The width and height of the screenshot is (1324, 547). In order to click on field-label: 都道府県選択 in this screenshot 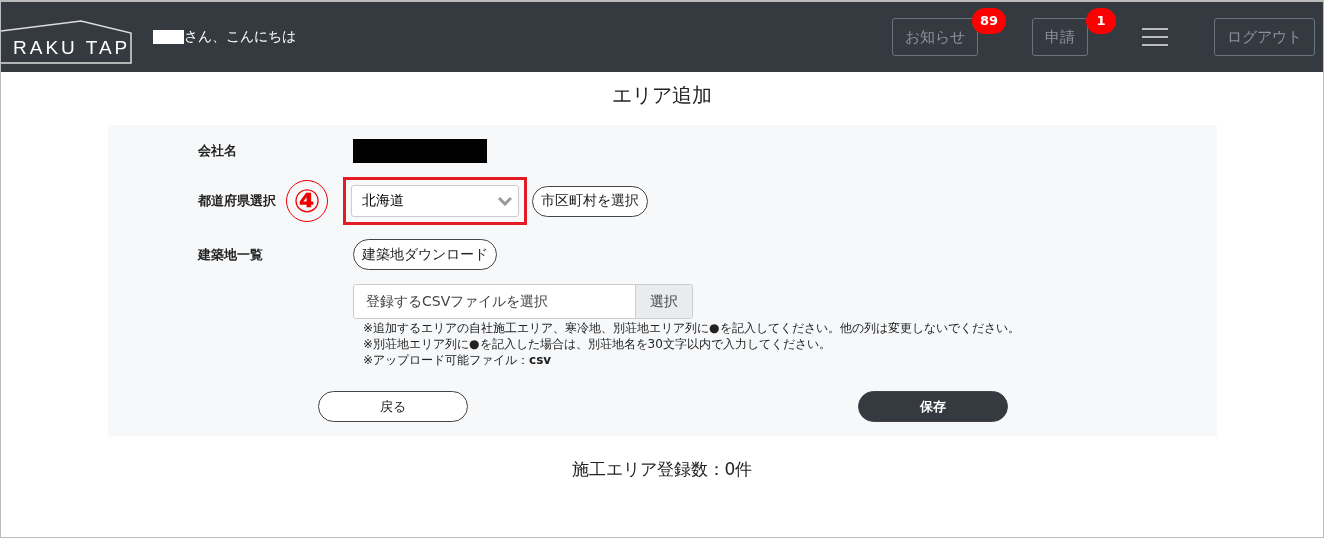, I will do `click(237, 201)`.